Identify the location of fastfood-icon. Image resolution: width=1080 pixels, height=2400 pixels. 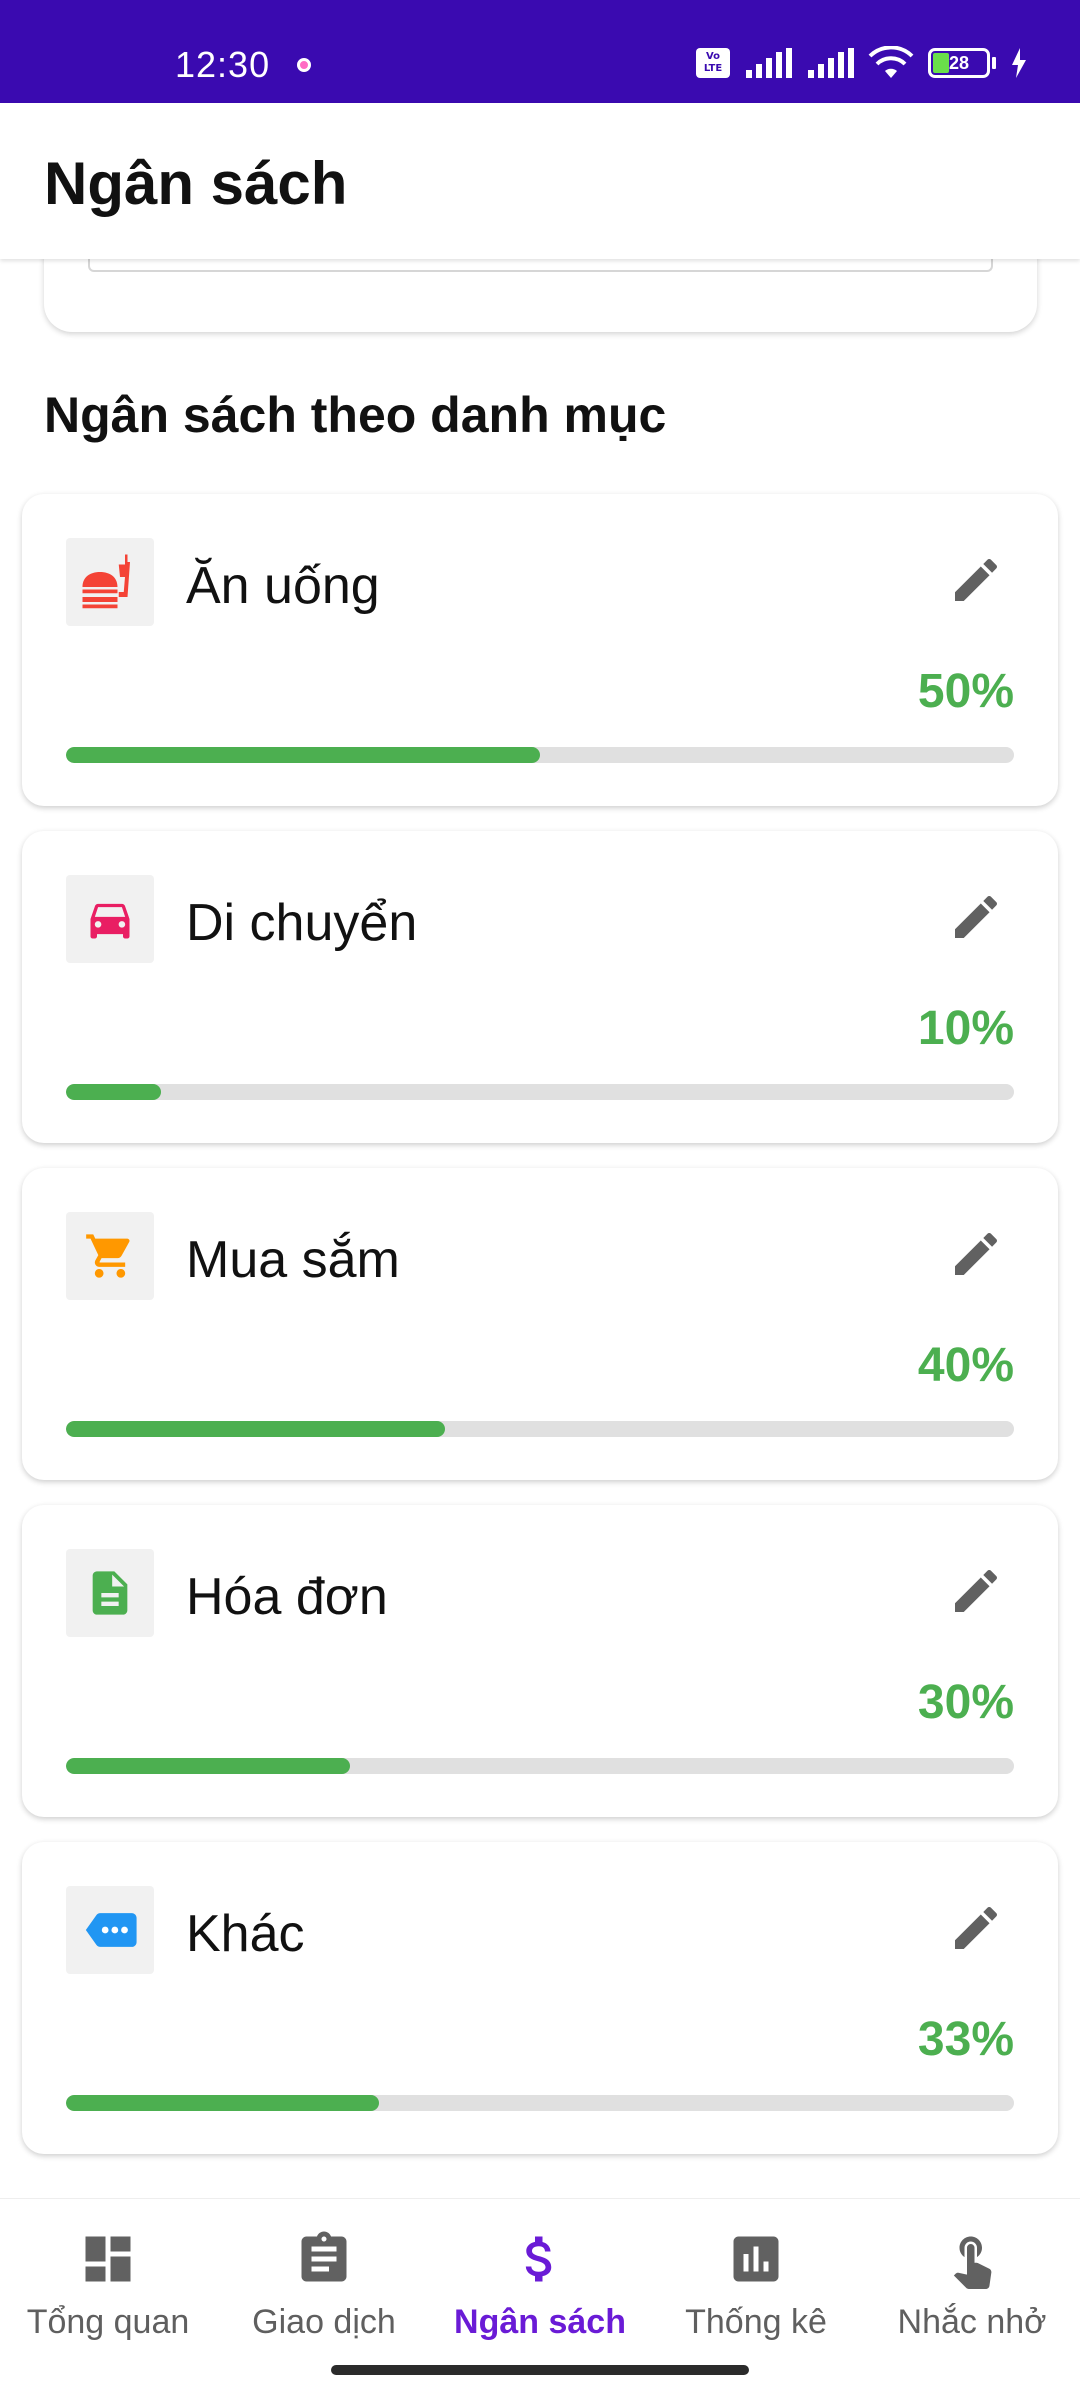
(110, 582).